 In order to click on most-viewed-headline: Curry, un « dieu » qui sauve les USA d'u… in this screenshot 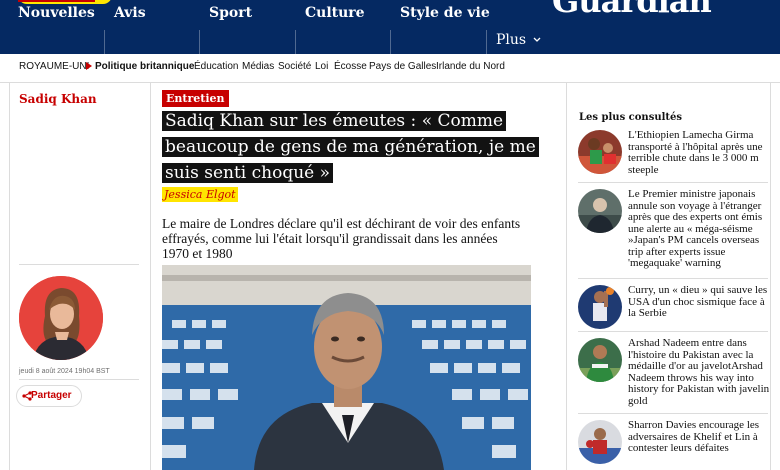, I will do `click(698, 301)`.